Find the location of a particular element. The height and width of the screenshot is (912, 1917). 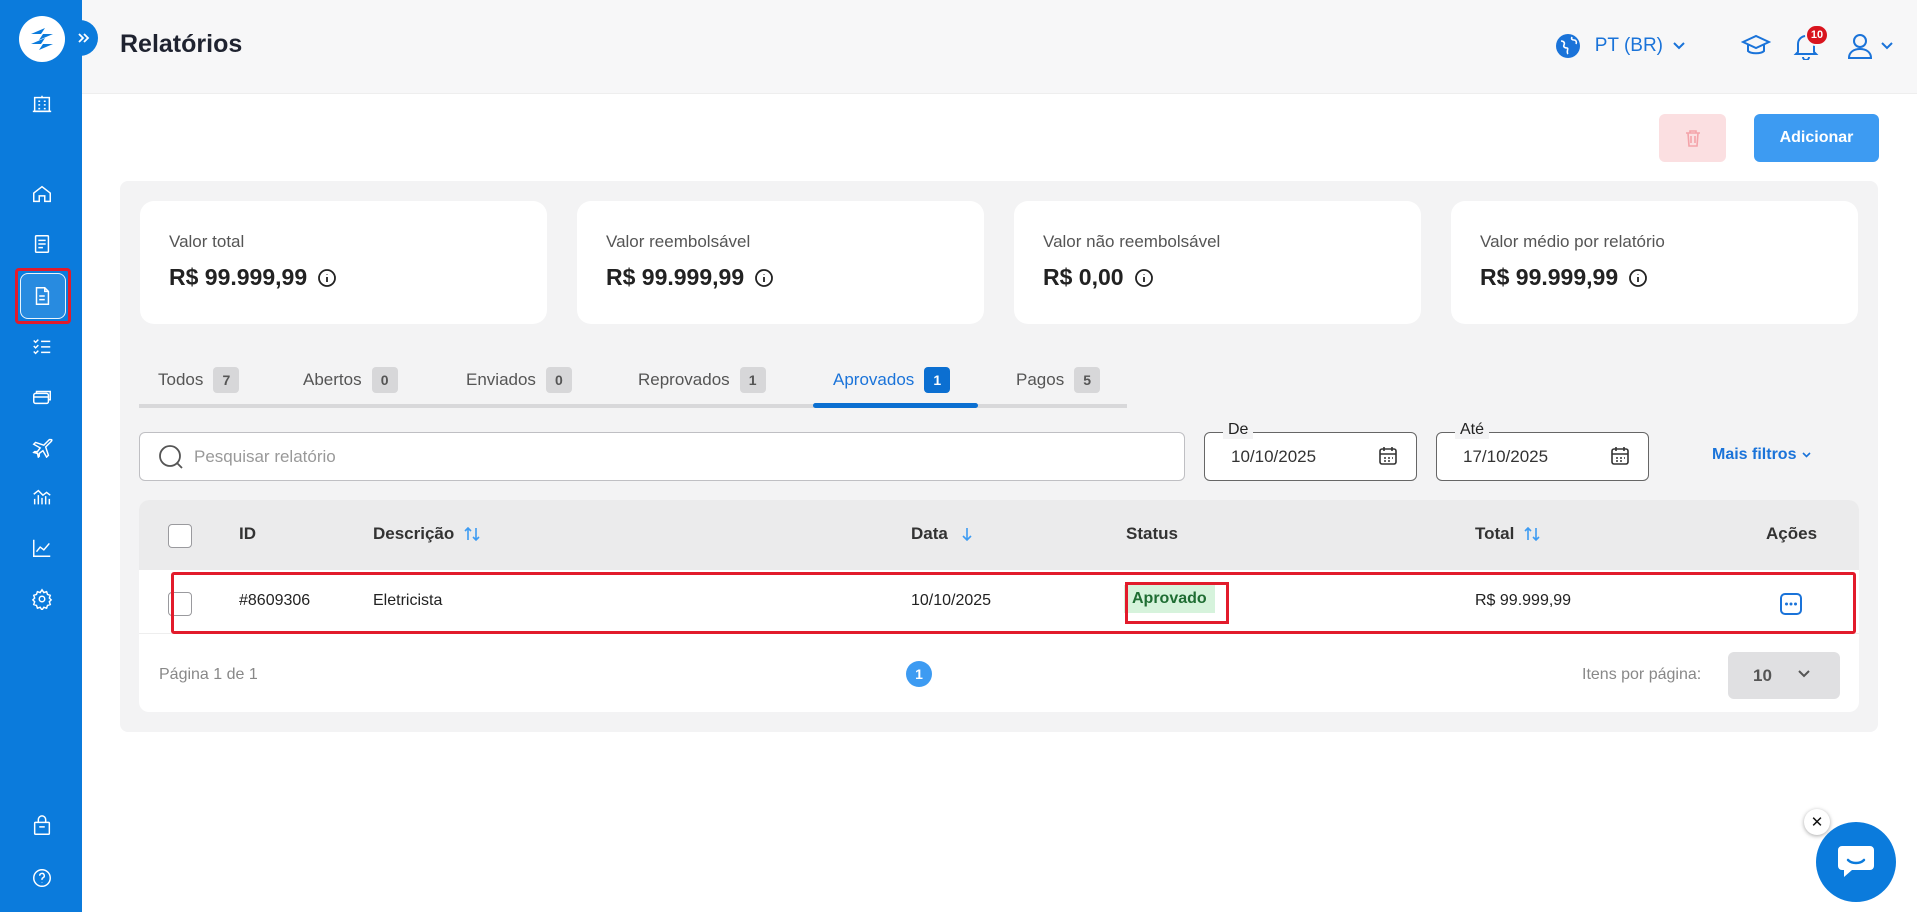

arrow-down-icon is located at coordinates (967, 534).